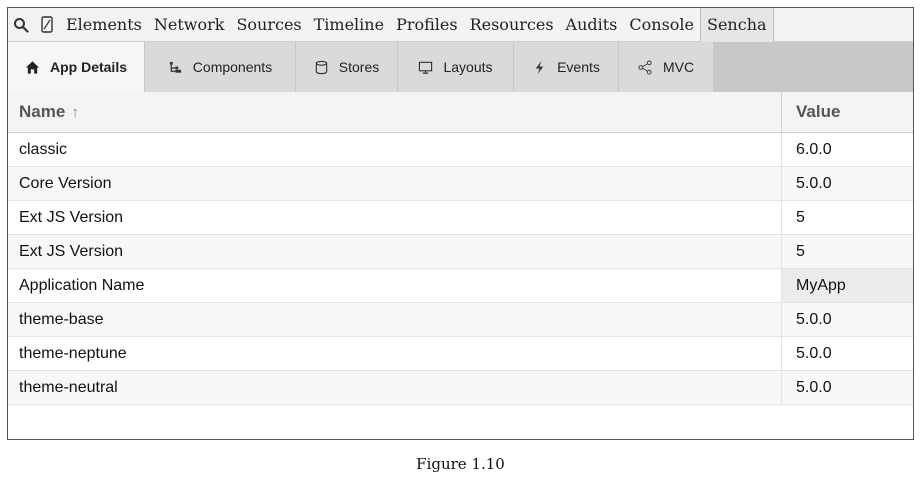  What do you see at coordinates (460, 354) in the screenshot?
I see `table-row: theme-neptune 5.0.0` at bounding box center [460, 354].